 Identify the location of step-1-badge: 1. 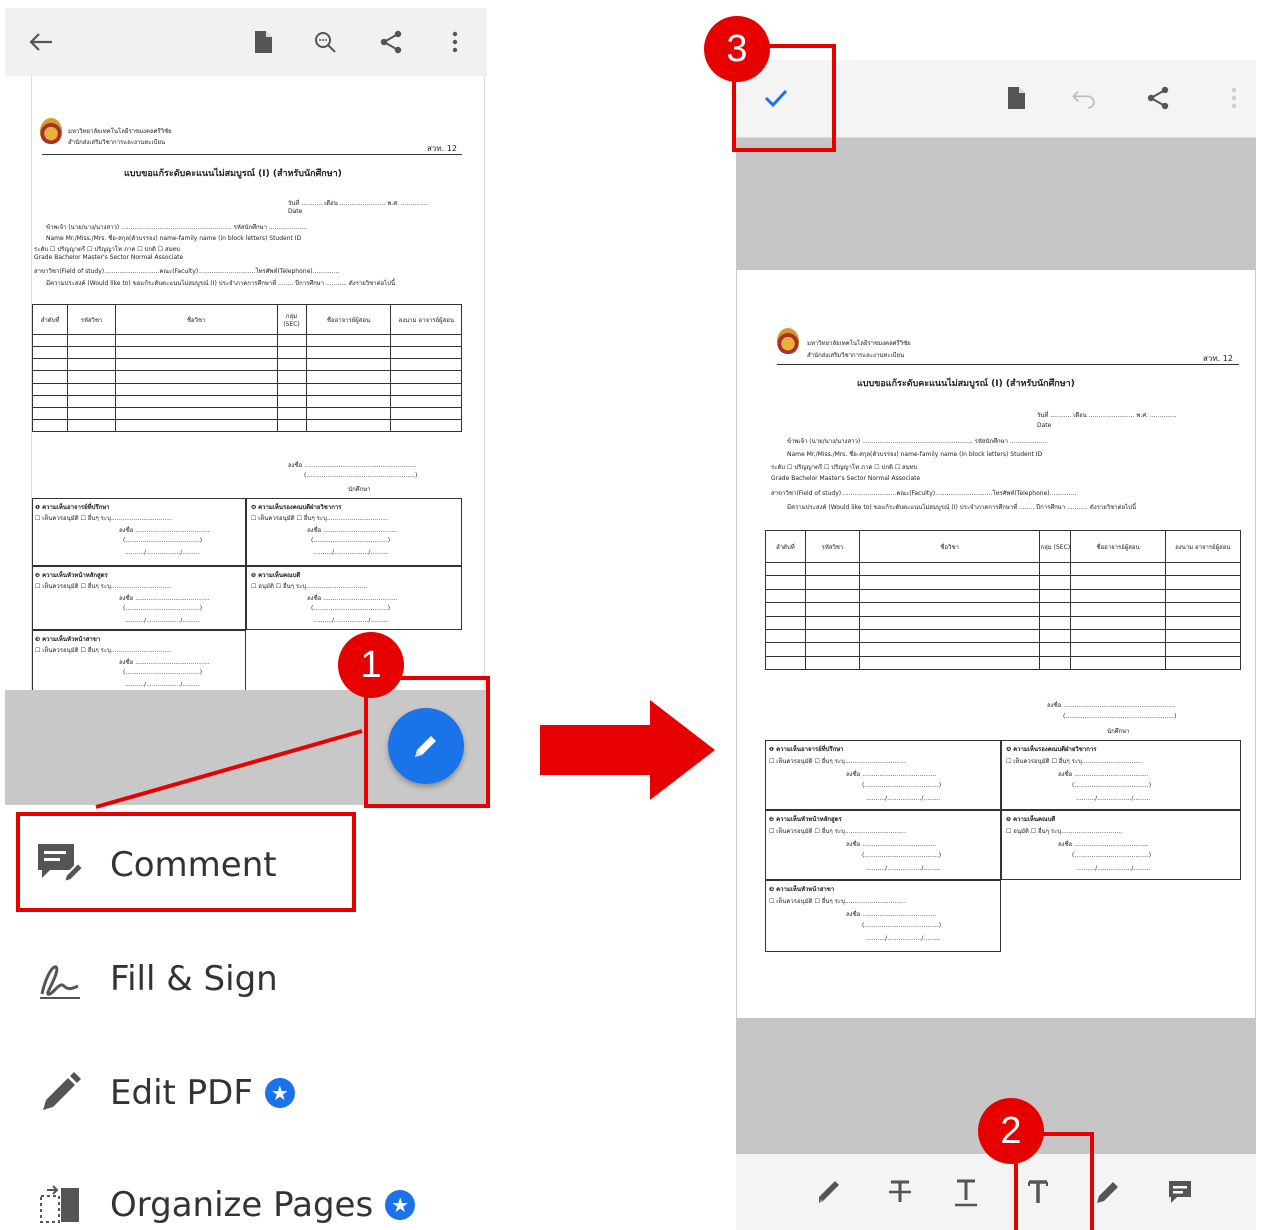
(371, 665).